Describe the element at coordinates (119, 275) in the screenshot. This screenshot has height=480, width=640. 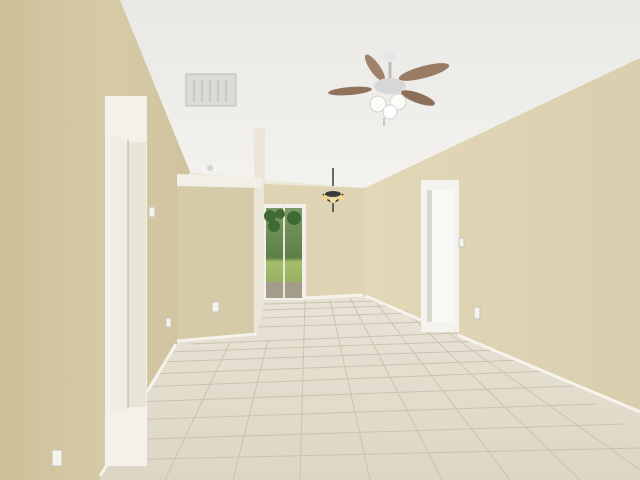
I see `left-door-opening` at that location.